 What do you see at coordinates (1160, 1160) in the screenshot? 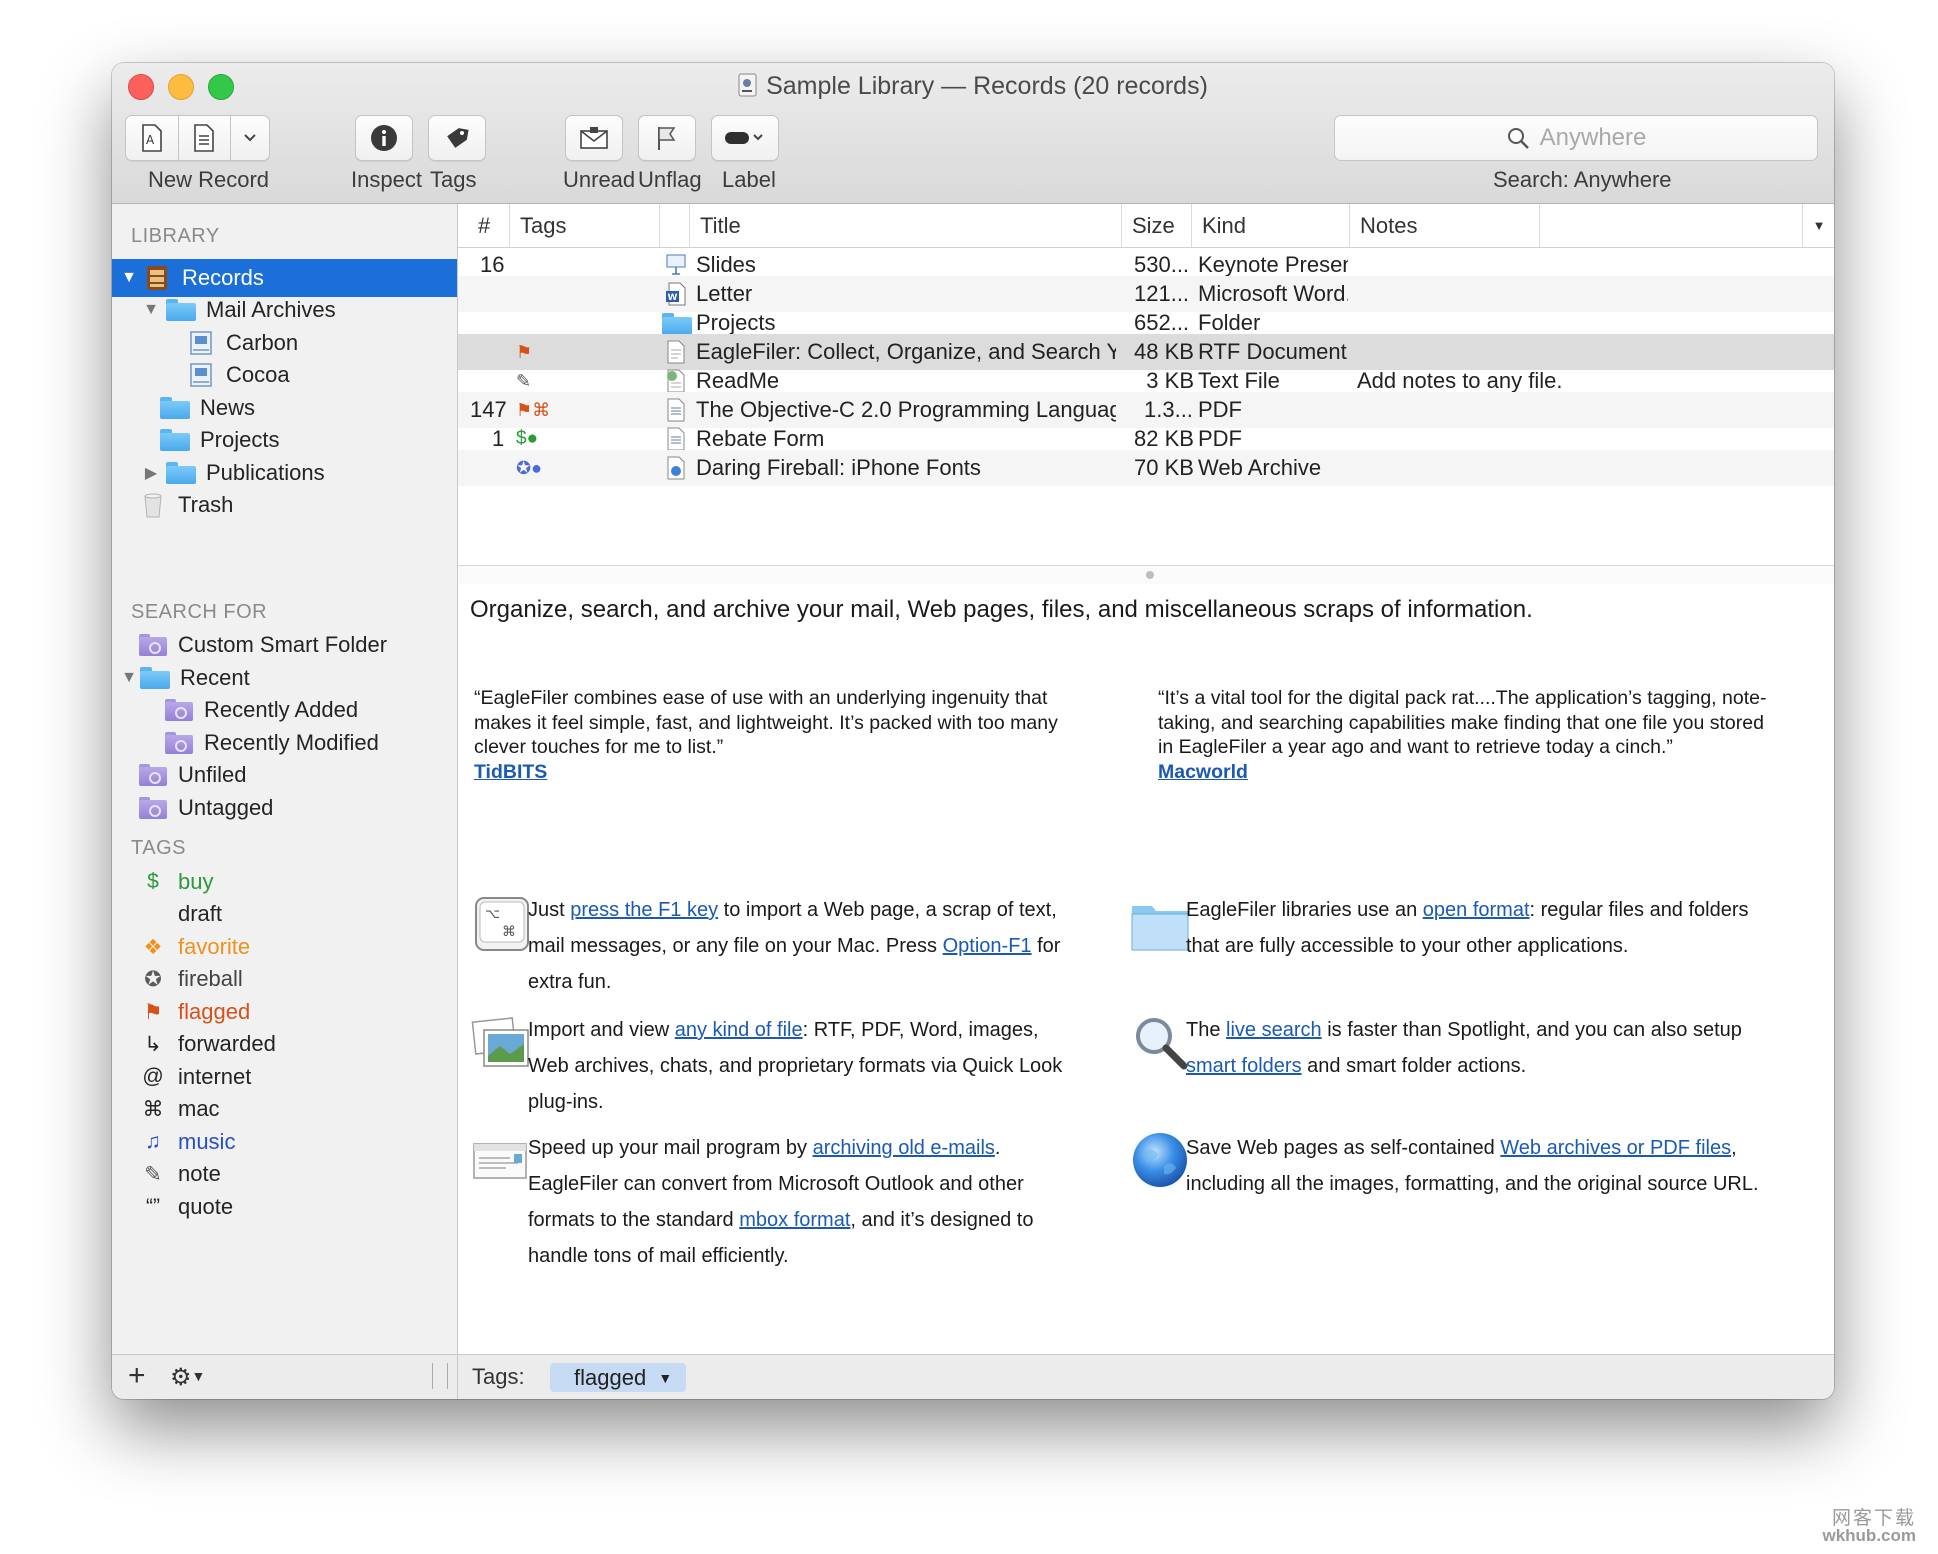
I see `globe-icon` at bounding box center [1160, 1160].